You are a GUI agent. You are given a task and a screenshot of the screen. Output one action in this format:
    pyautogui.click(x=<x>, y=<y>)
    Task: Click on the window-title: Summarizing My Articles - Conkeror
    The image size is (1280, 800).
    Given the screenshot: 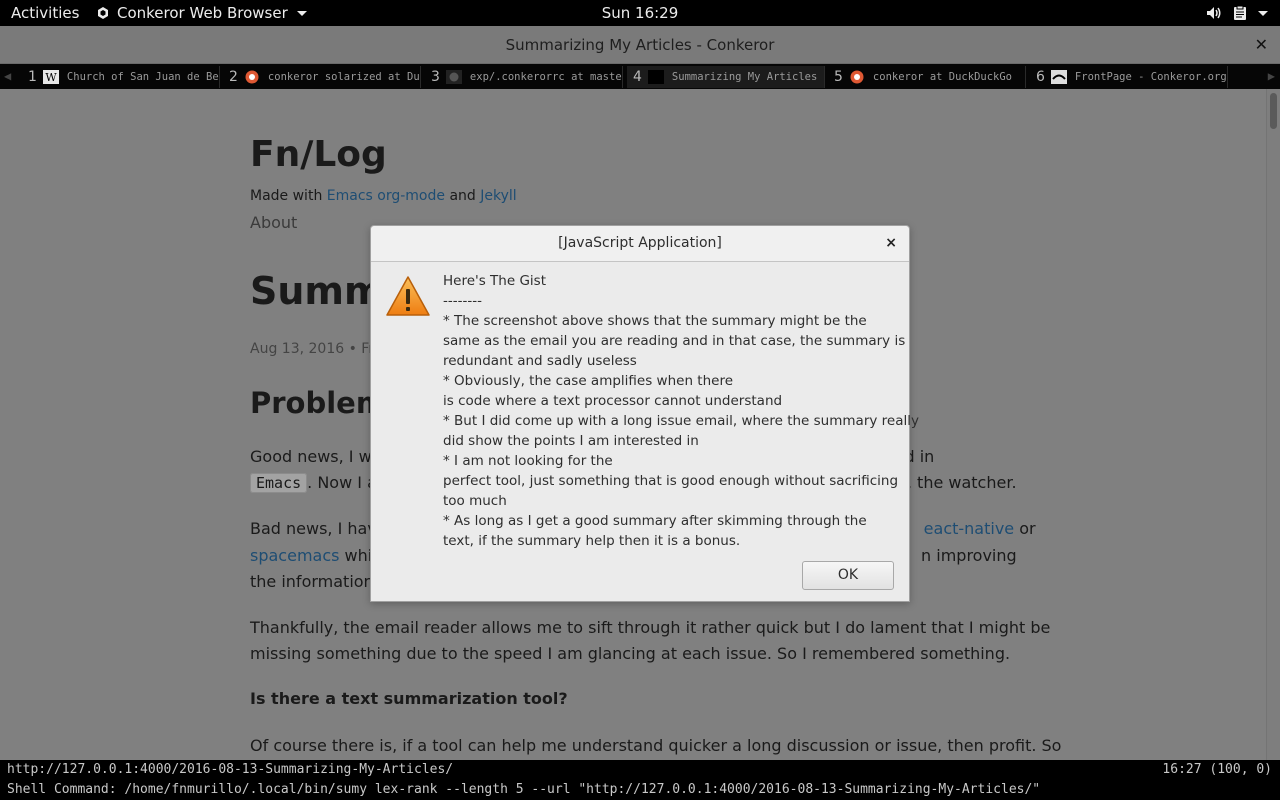 What is the action you would take?
    pyautogui.click(x=640, y=45)
    